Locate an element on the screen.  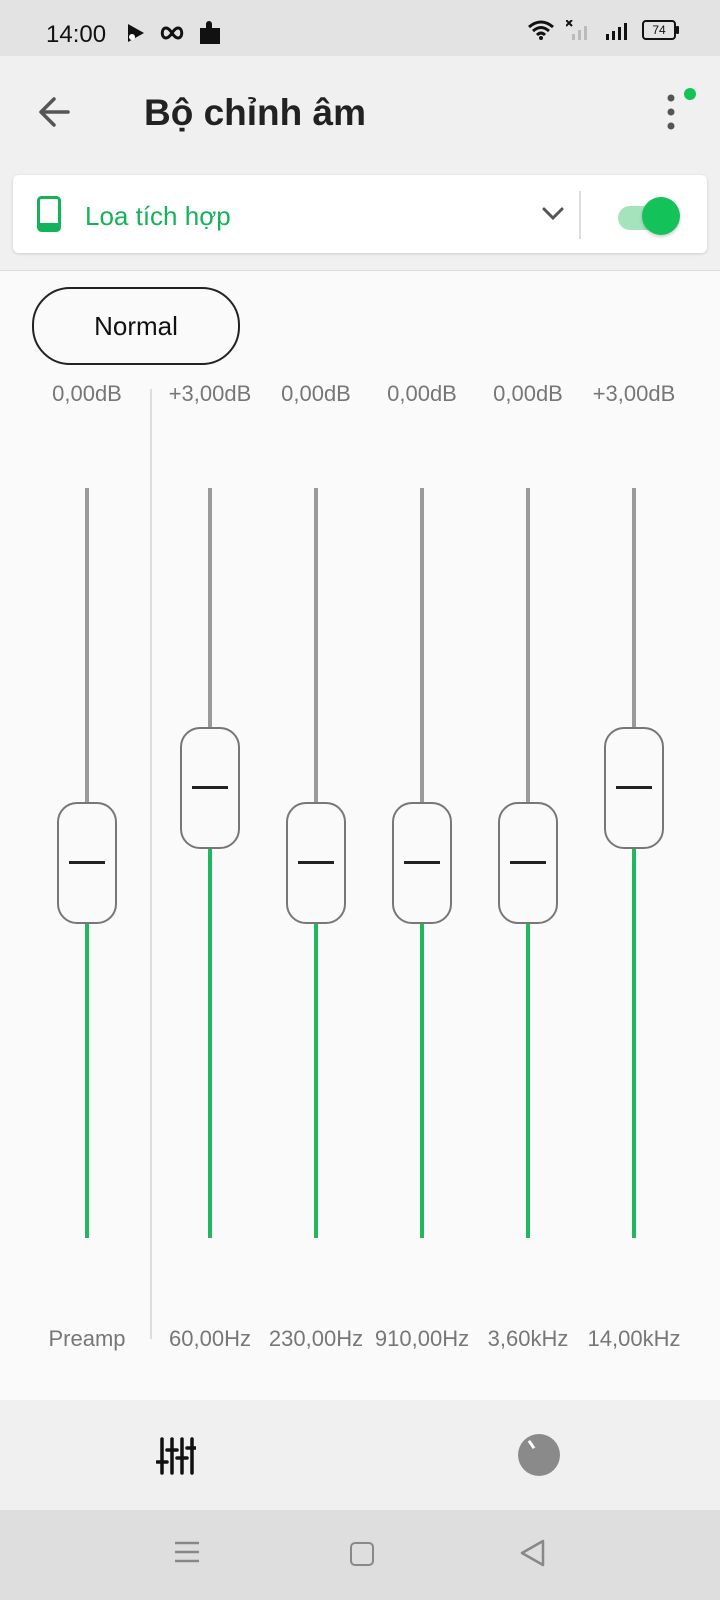
home-icon is located at coordinates (362, 1554).